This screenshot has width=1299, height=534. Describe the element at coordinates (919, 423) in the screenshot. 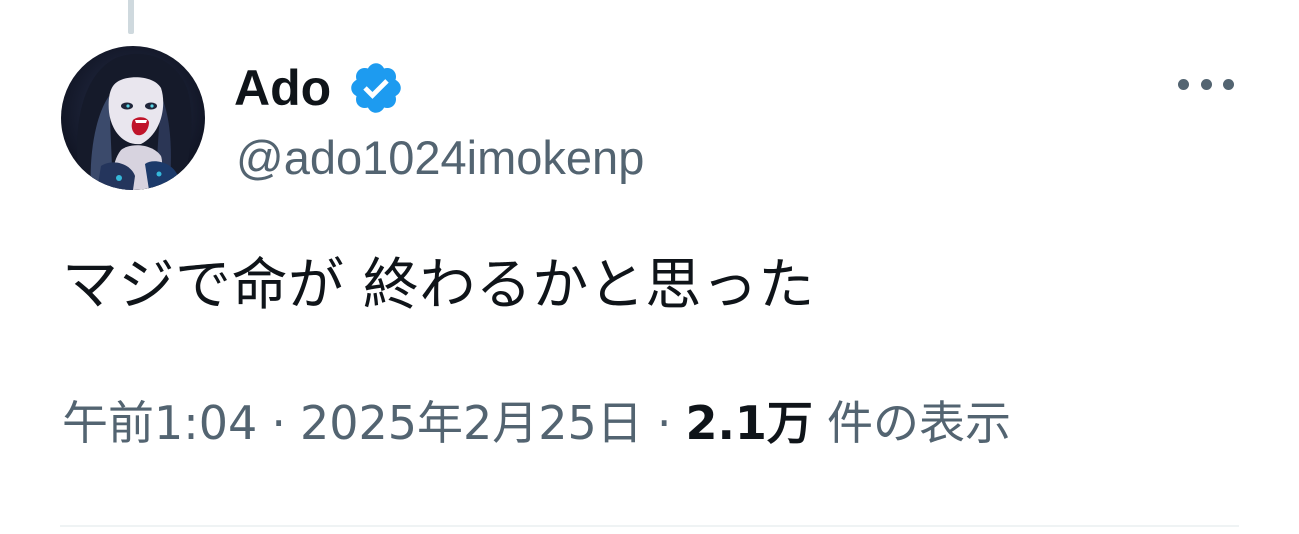

I see `views-label: 件の表示` at that location.